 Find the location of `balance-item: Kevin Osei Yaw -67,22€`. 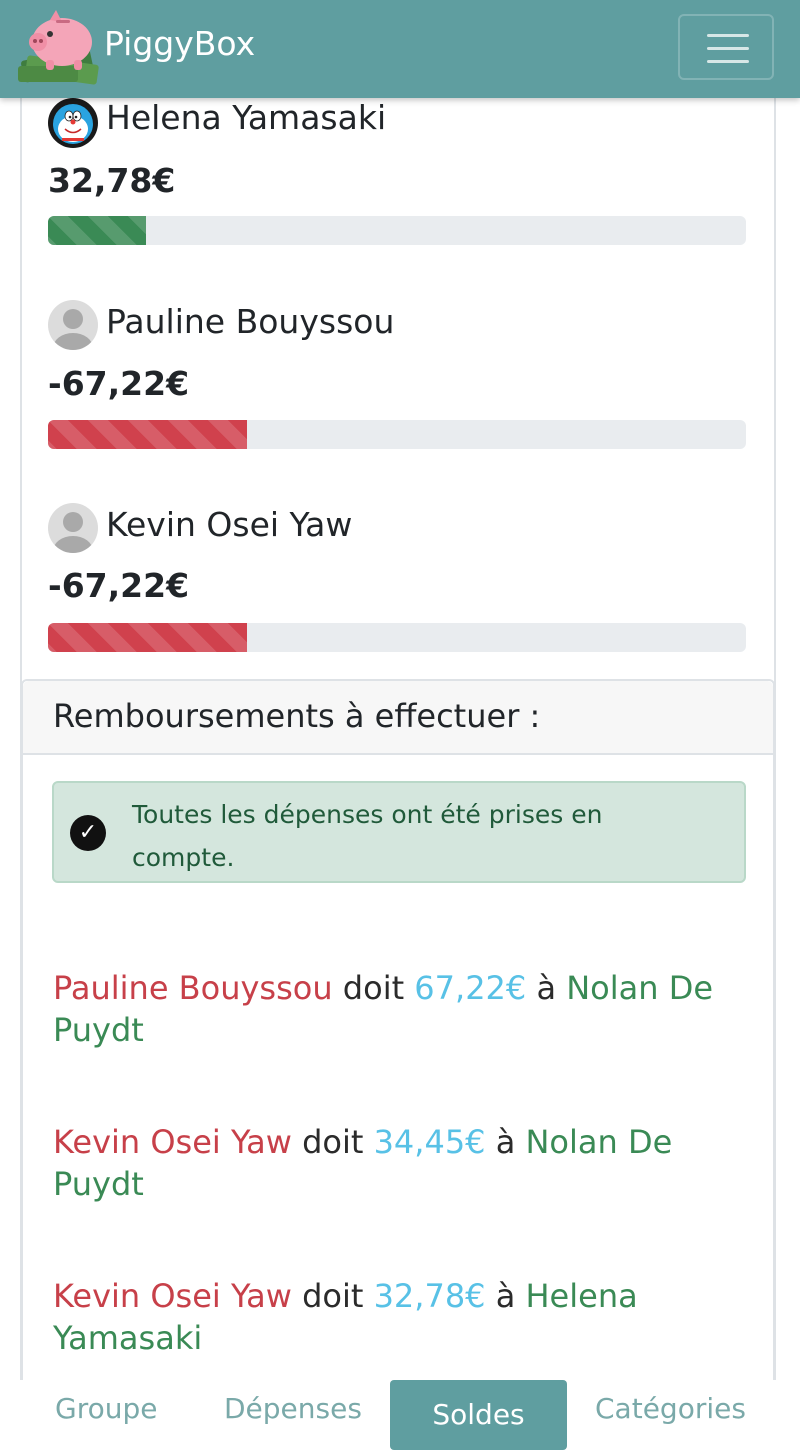

balance-item: Kevin Osei Yaw -67,22€ is located at coordinates (398, 578).